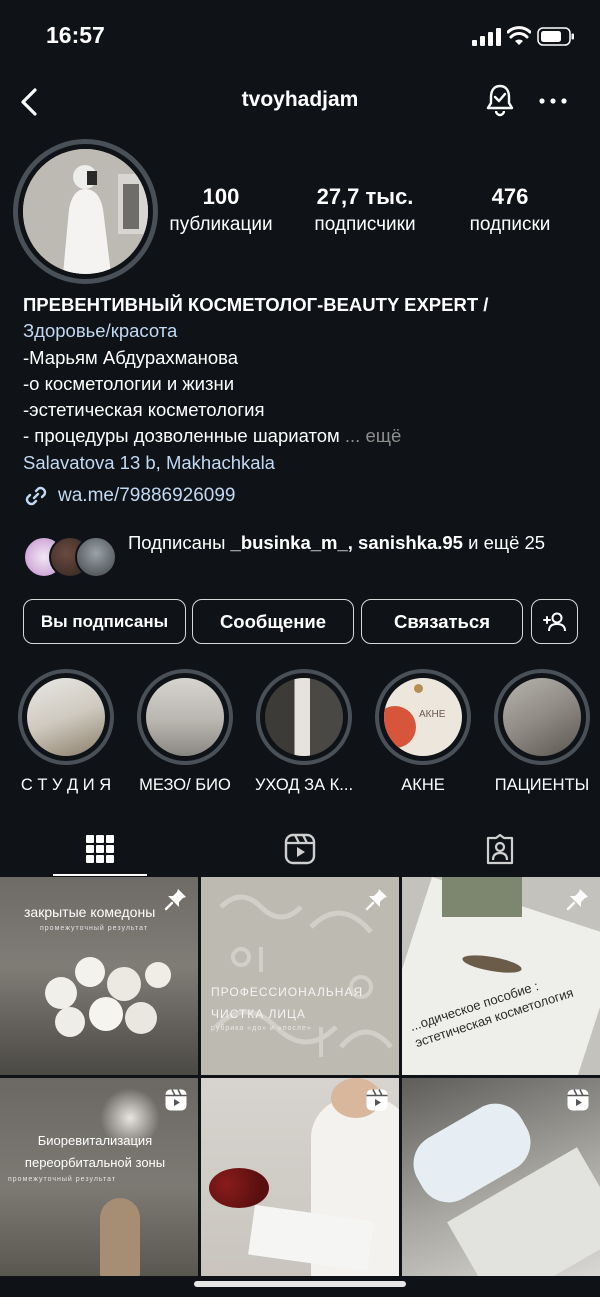  What do you see at coordinates (504, 542) in the screenshot?
I see `followed-by-suffix: и ещё 25` at bounding box center [504, 542].